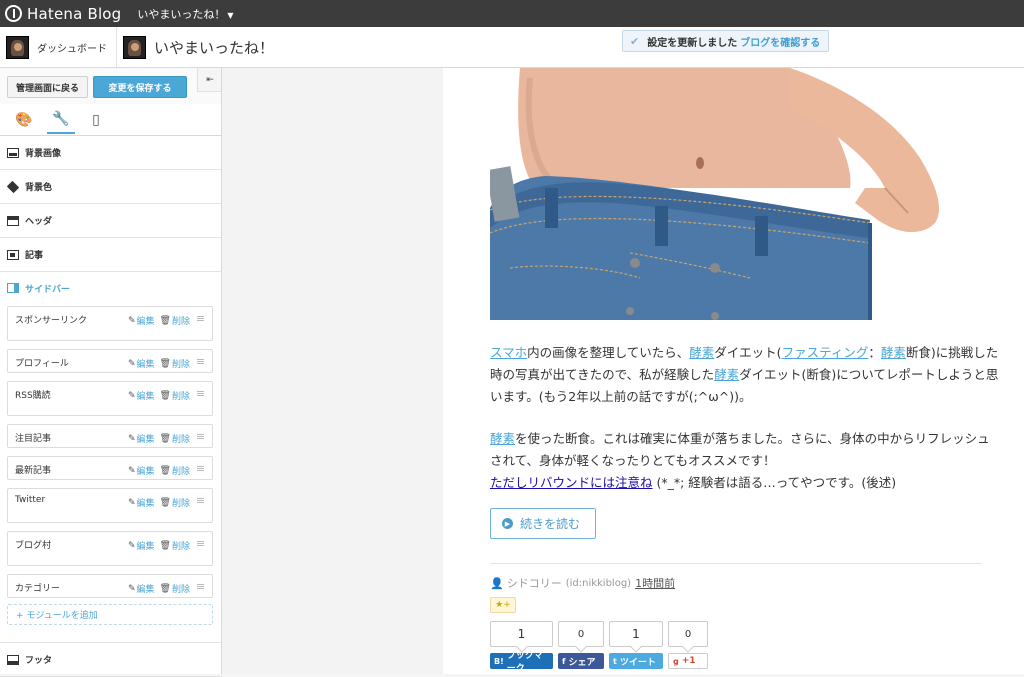 The height and width of the screenshot is (677, 1024). I want to click on view-blog-link: ブログを確認する, so click(780, 41).